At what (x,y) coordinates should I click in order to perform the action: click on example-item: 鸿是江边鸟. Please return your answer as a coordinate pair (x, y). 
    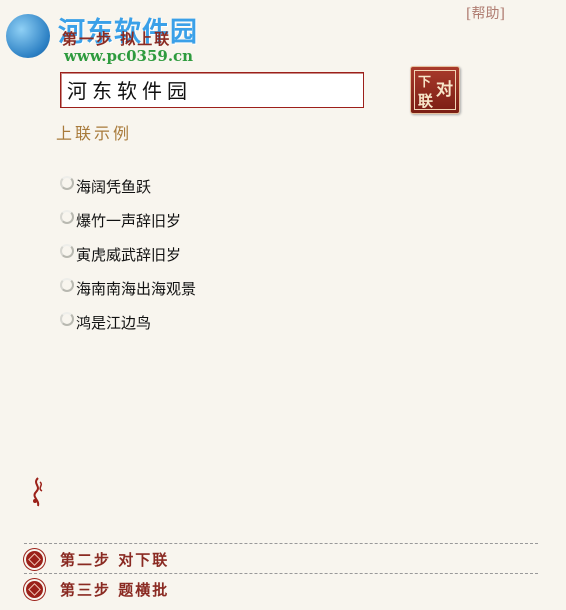
    Looking at the image, I should click on (128, 322).